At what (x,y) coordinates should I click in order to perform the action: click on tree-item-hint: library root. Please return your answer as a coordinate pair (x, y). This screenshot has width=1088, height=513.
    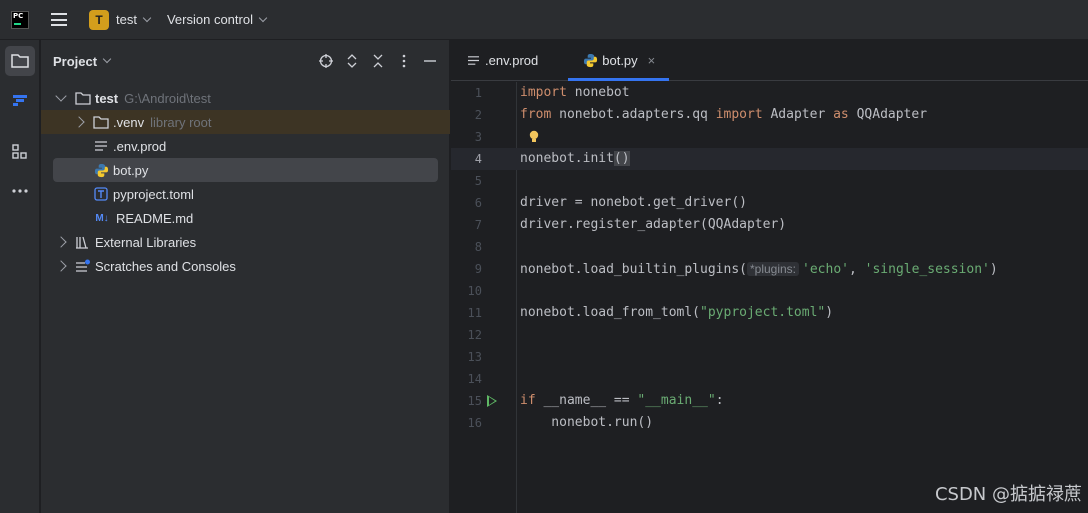
    Looking at the image, I should click on (181, 122).